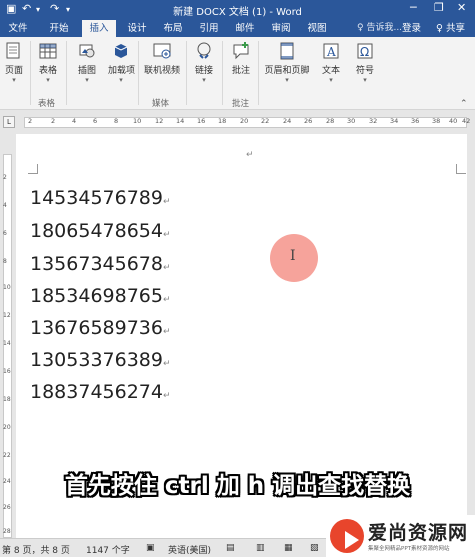 The width and height of the screenshot is (475, 557). What do you see at coordinates (461, 7) in the screenshot?
I see `close-button: ✕` at bounding box center [461, 7].